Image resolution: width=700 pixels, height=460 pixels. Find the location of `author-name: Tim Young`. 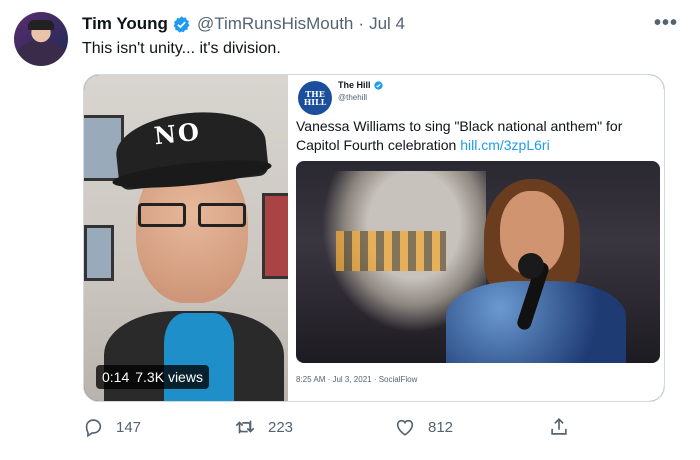

author-name: Tim Young is located at coordinates (125, 24).